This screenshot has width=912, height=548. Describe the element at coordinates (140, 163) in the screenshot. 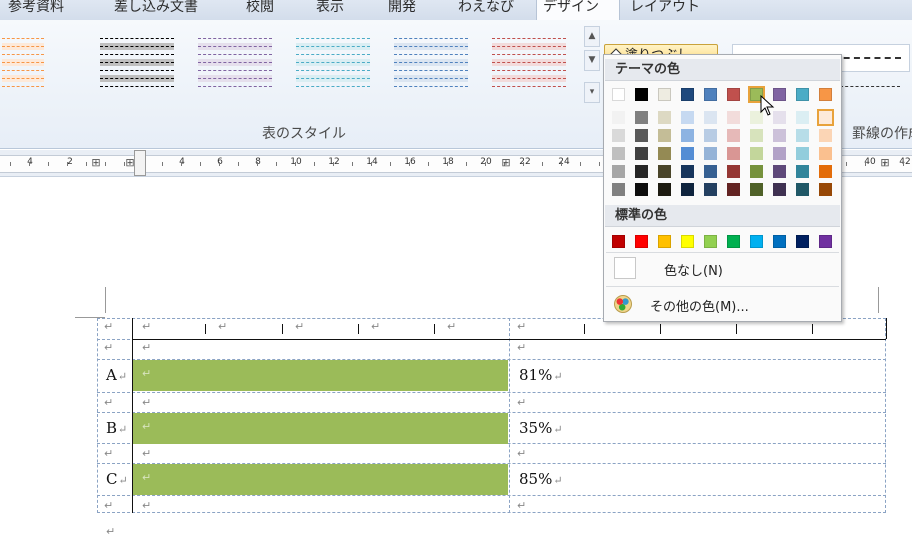

I see `ruler-indent-marker` at that location.